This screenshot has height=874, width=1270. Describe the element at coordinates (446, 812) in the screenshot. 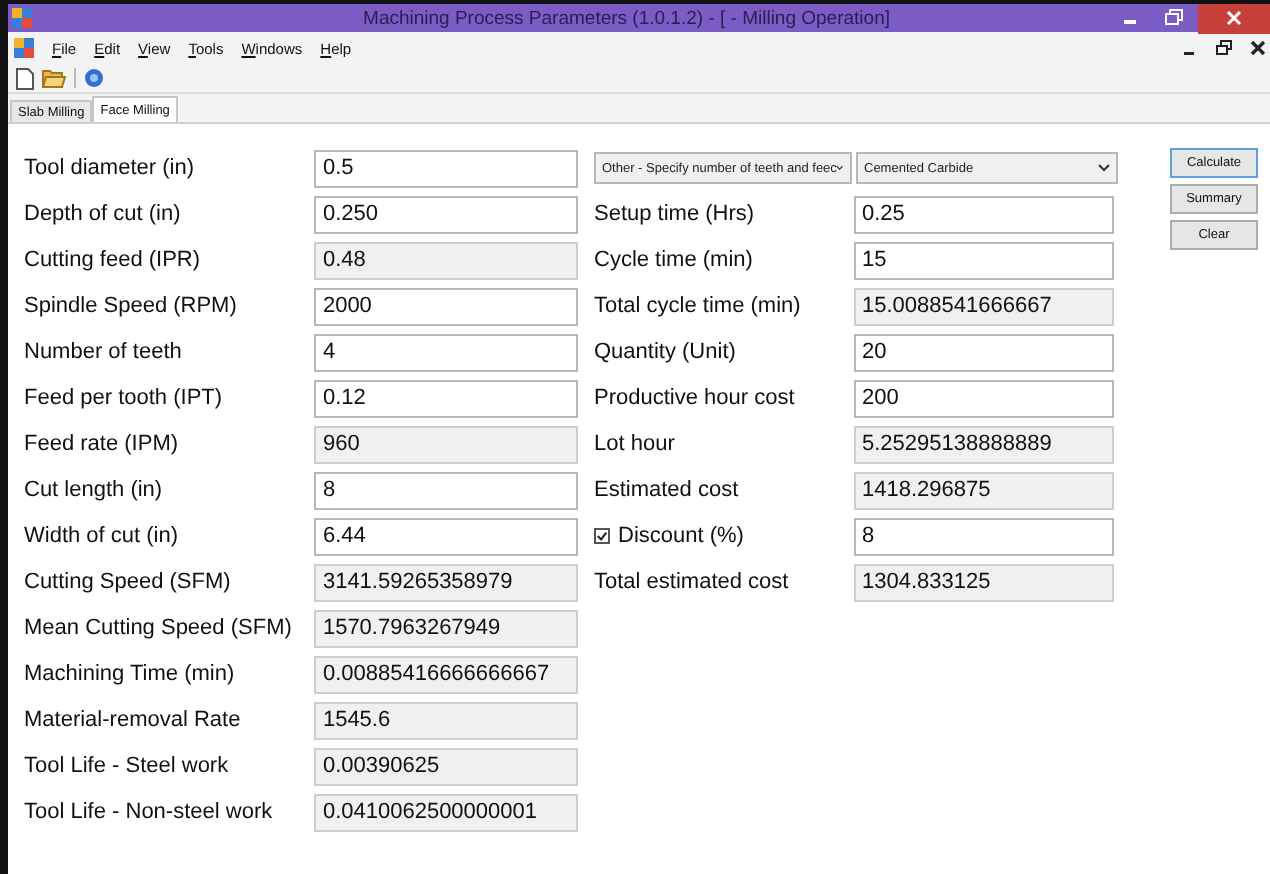

I see `text-field: 0.0410062500000001` at that location.